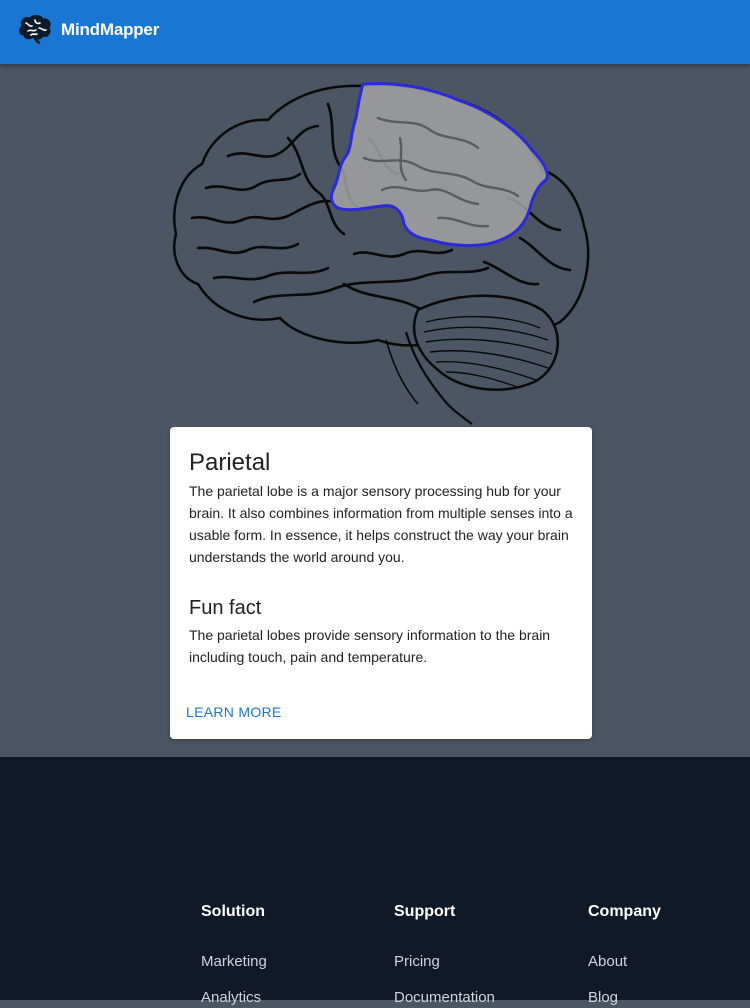 This screenshot has height=1008, width=750. Describe the element at coordinates (225, 608) in the screenshot. I see `fun-fact-heading: Fun fact` at that location.